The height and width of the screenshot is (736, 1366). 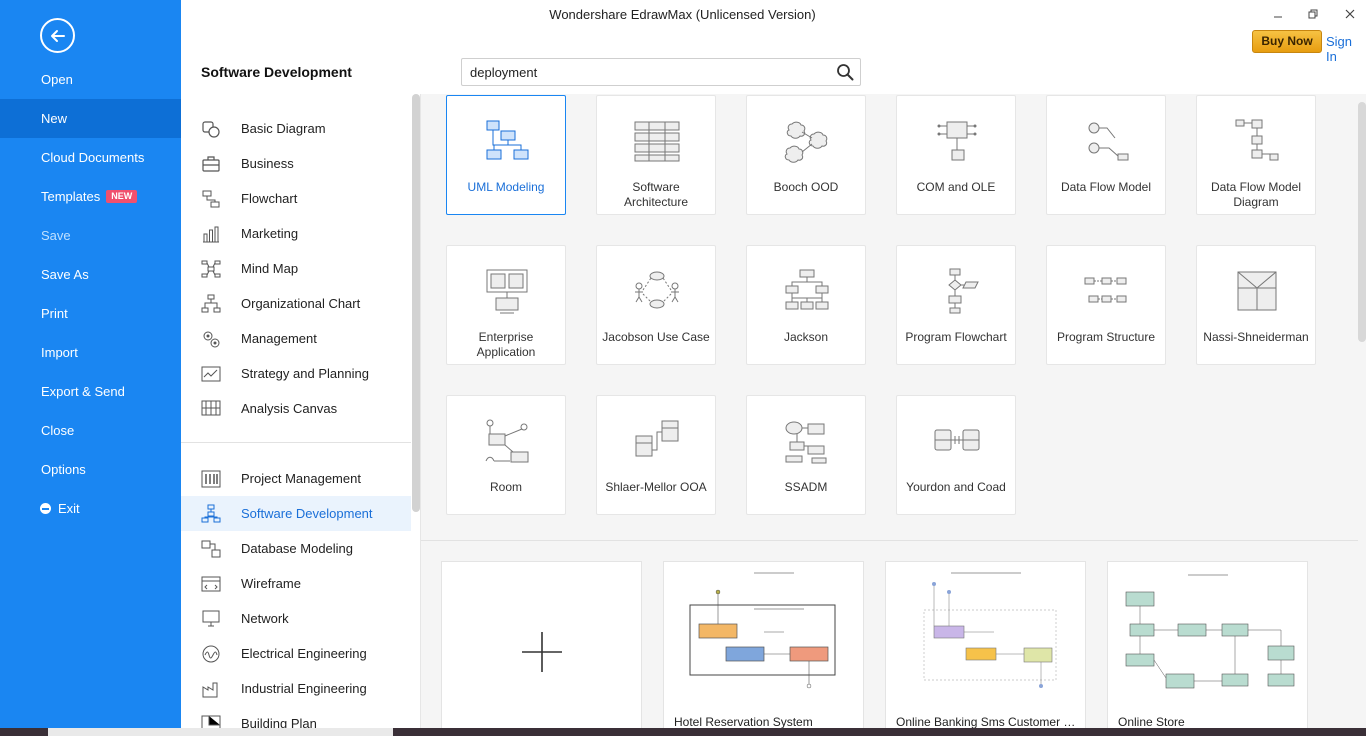 What do you see at coordinates (296, 478) in the screenshot?
I see `category-project-management: Project Management` at bounding box center [296, 478].